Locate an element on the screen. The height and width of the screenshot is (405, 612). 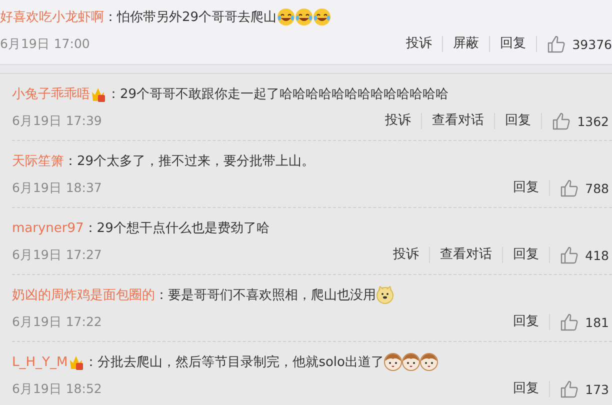
timestamp: 6月19日 18:52 is located at coordinates (57, 389).